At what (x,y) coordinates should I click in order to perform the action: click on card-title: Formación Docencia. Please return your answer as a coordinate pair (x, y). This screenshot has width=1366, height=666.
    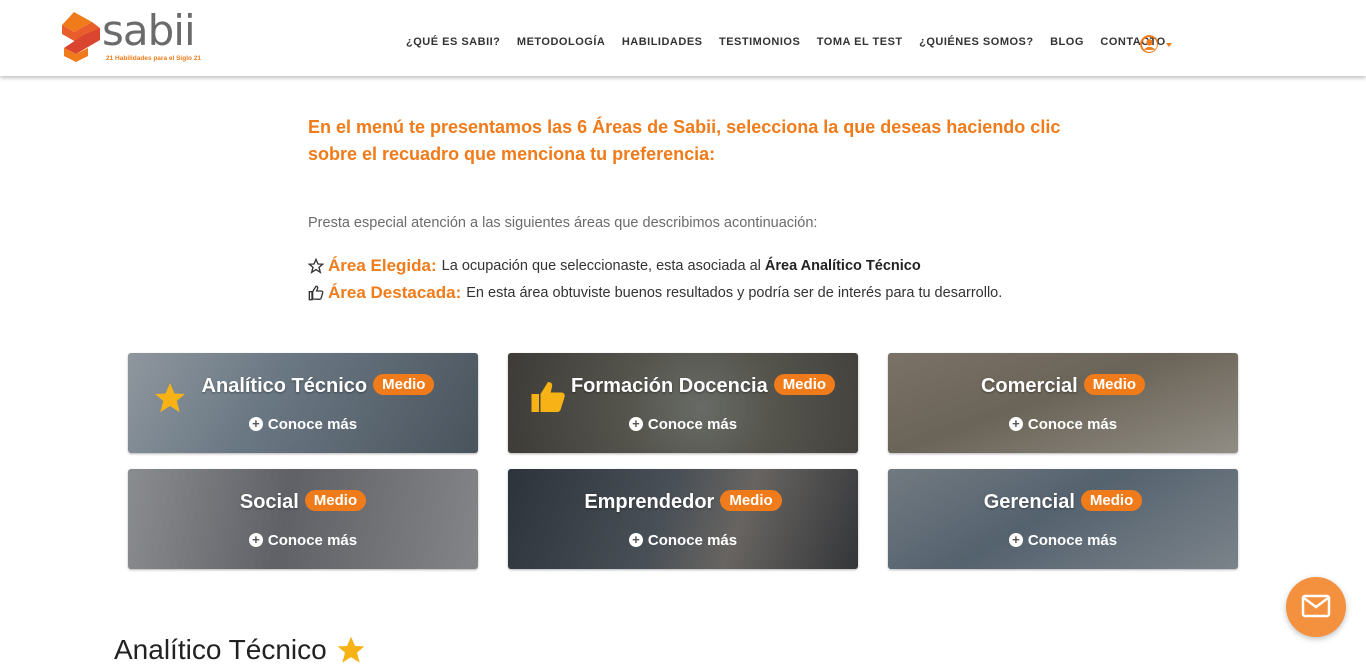
    Looking at the image, I should click on (669, 386).